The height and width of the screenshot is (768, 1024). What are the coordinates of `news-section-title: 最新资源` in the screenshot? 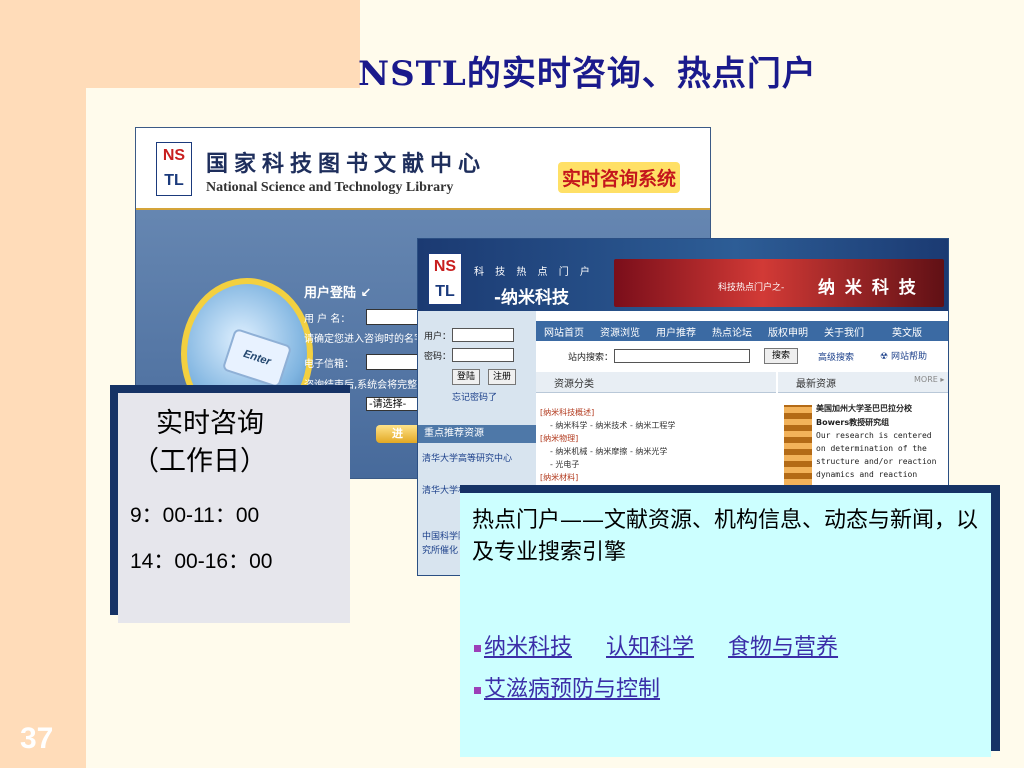 It's located at (816, 384).